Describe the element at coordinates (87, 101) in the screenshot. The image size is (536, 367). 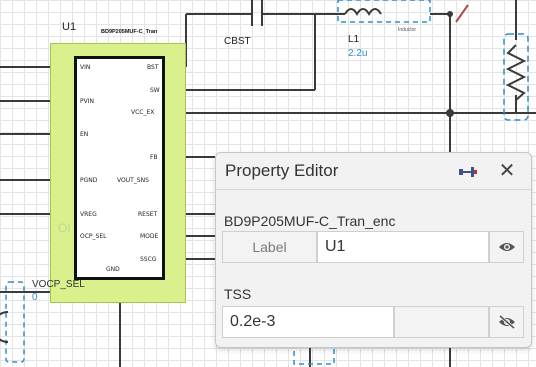
I see `pin-pvin: PVIN` at that location.